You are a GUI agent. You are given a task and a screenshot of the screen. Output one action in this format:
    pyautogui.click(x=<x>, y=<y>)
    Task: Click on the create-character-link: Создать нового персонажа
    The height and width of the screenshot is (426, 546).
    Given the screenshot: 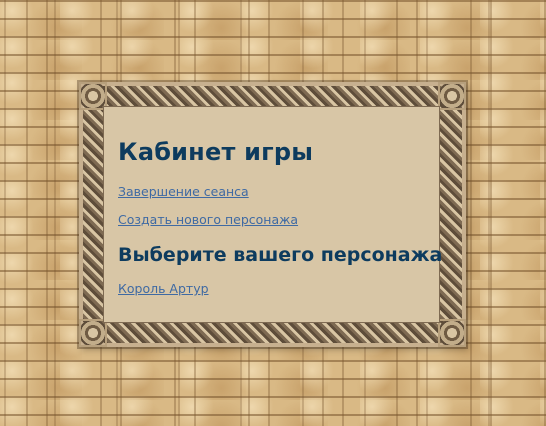 What is the action you would take?
    pyautogui.click(x=208, y=219)
    